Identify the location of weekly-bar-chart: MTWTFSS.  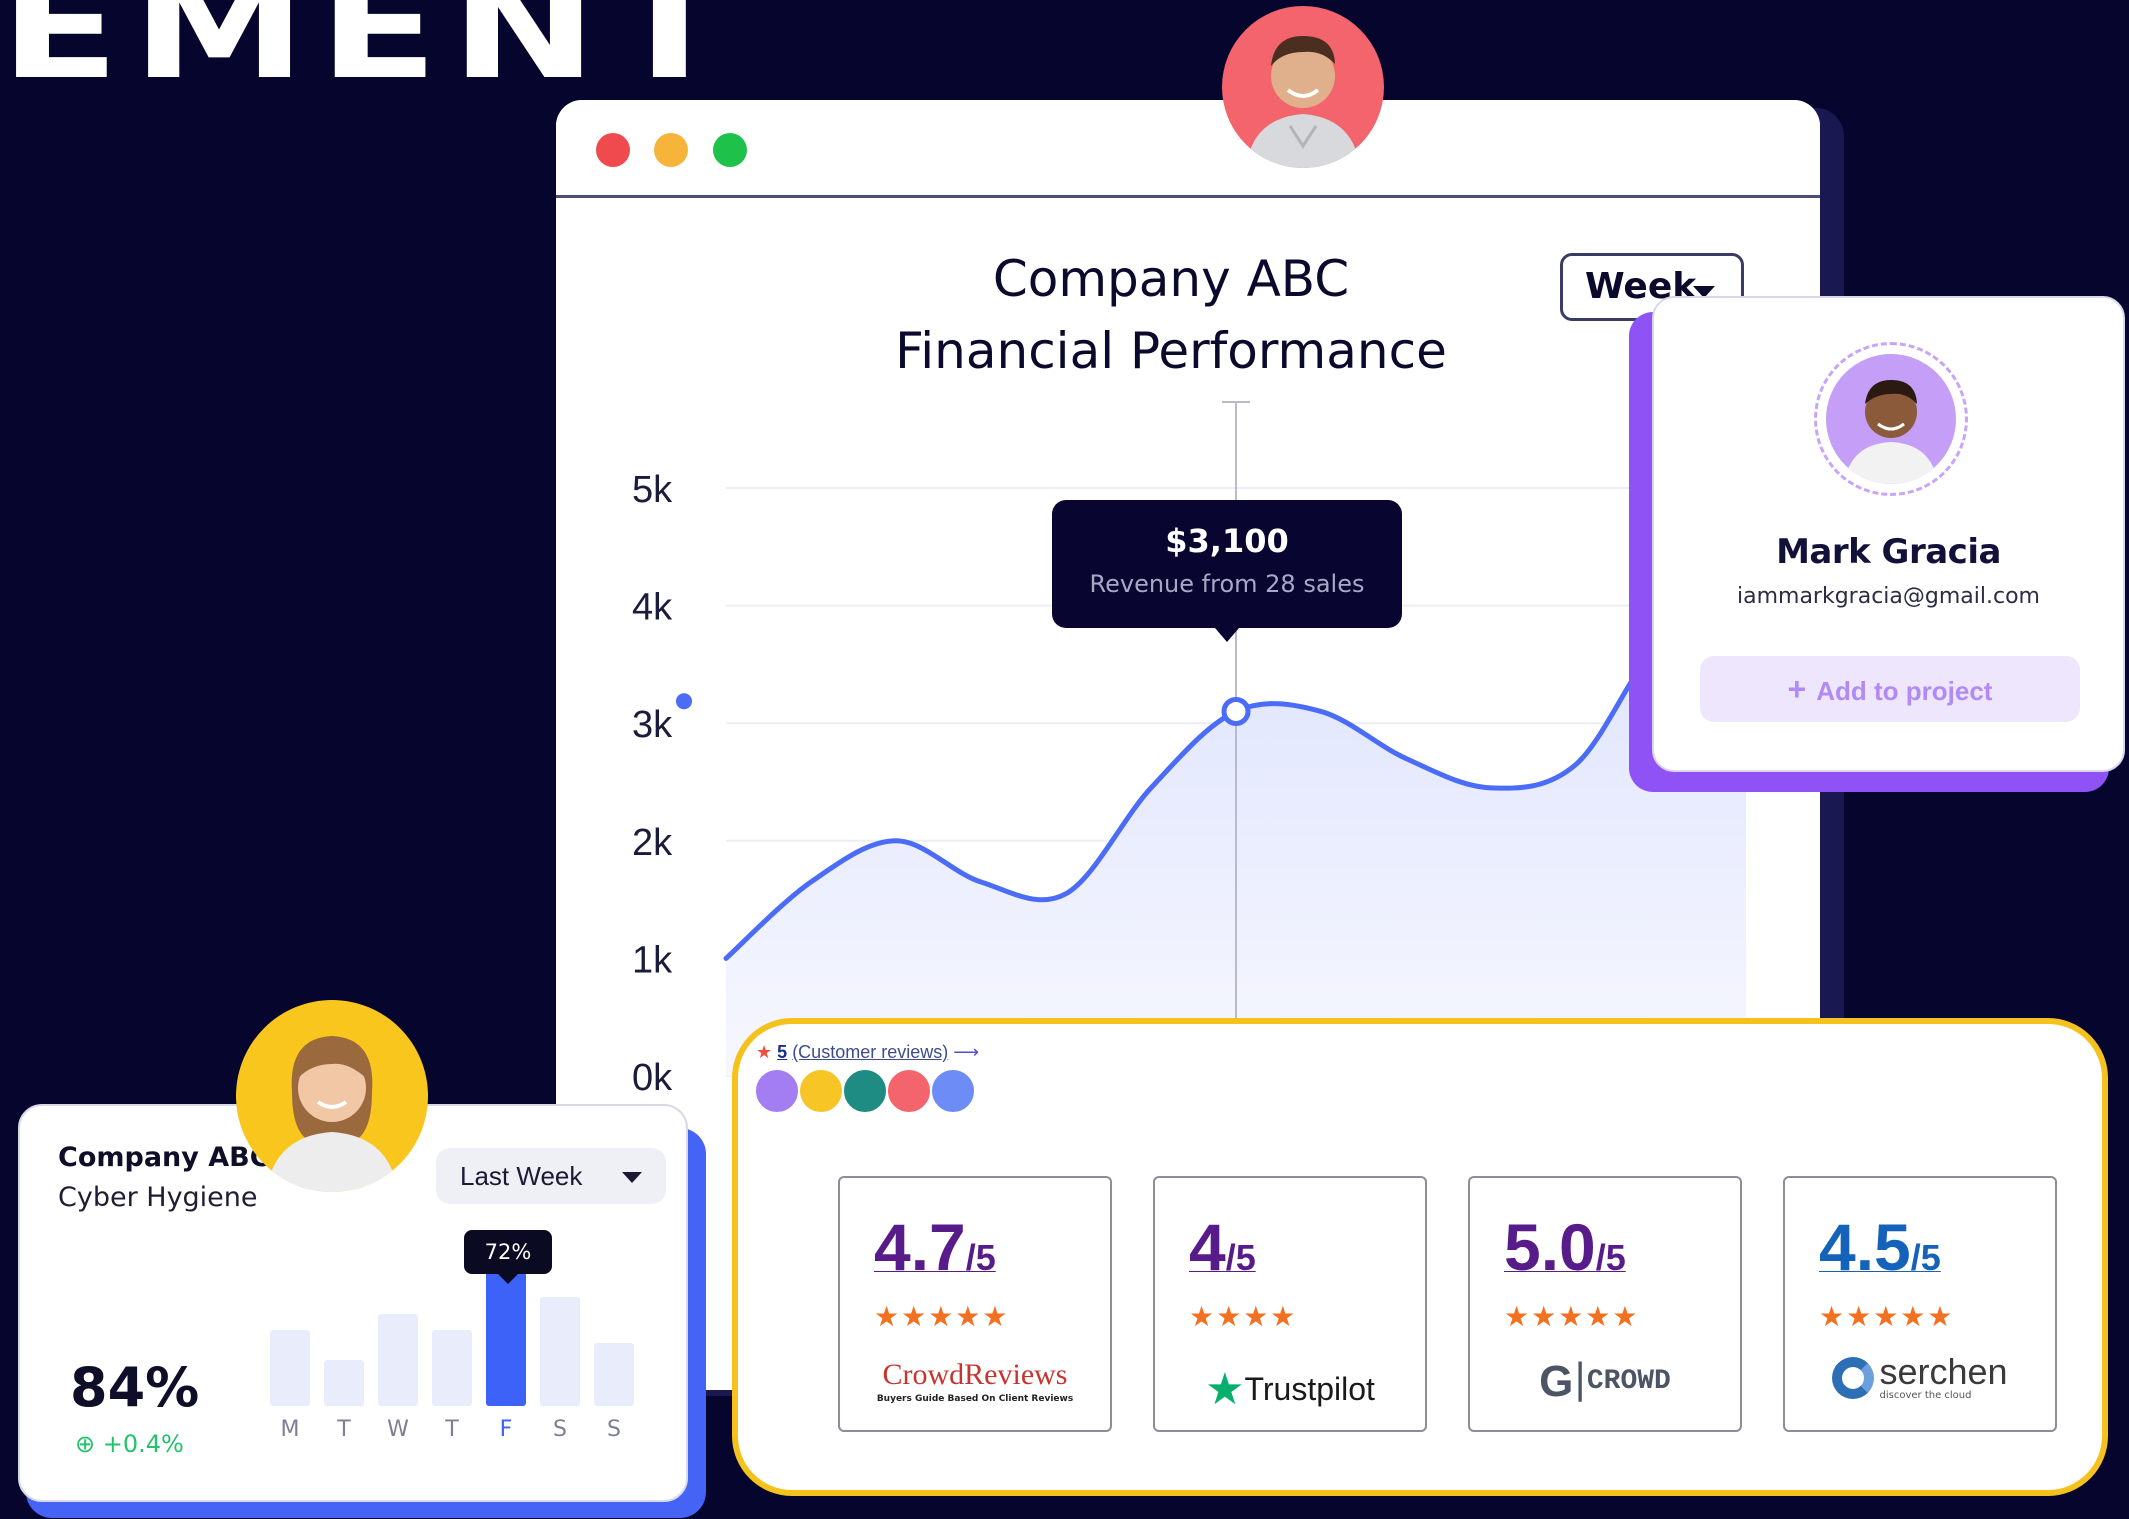
(465, 1365).